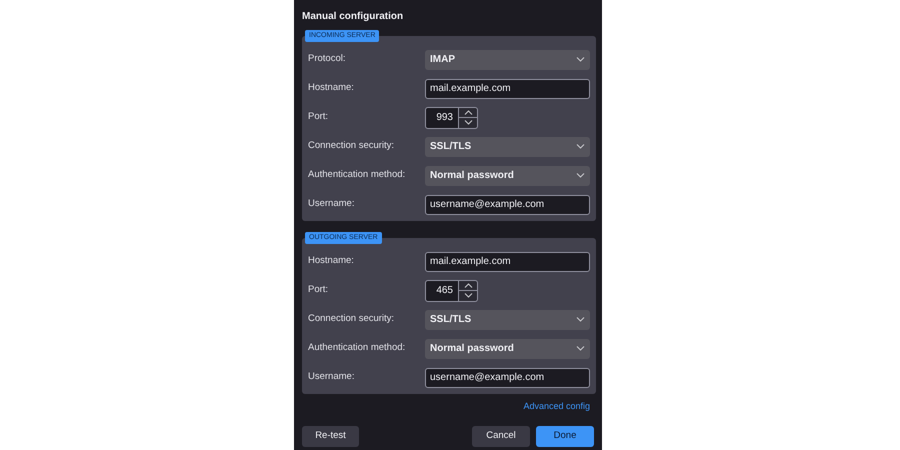 The width and height of the screenshot is (900, 450). I want to click on advanced-config-link: Advanced config, so click(556, 407).